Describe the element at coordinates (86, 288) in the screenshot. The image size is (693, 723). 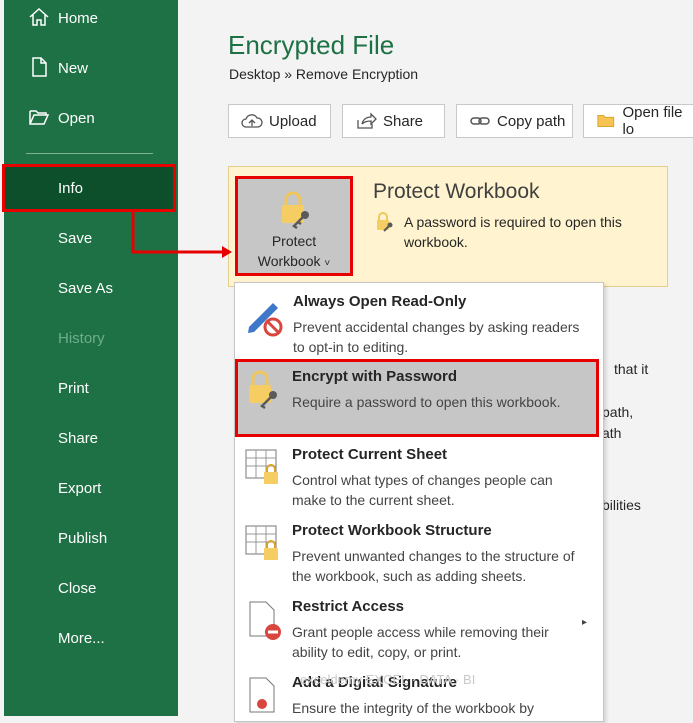
I see `nav-save-as-label: Save As` at that location.